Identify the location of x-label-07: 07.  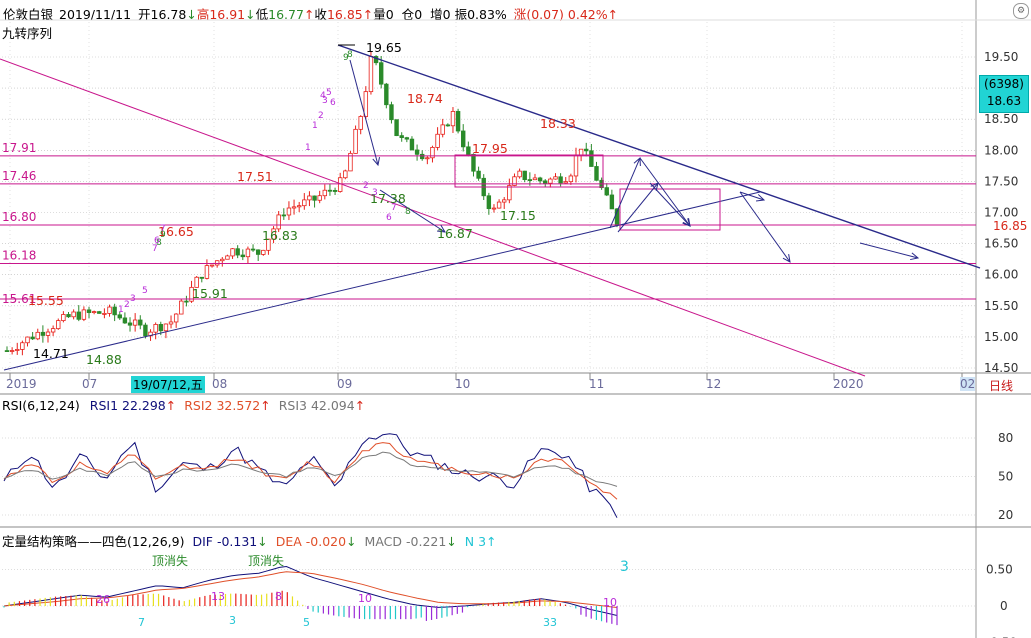
(90, 384).